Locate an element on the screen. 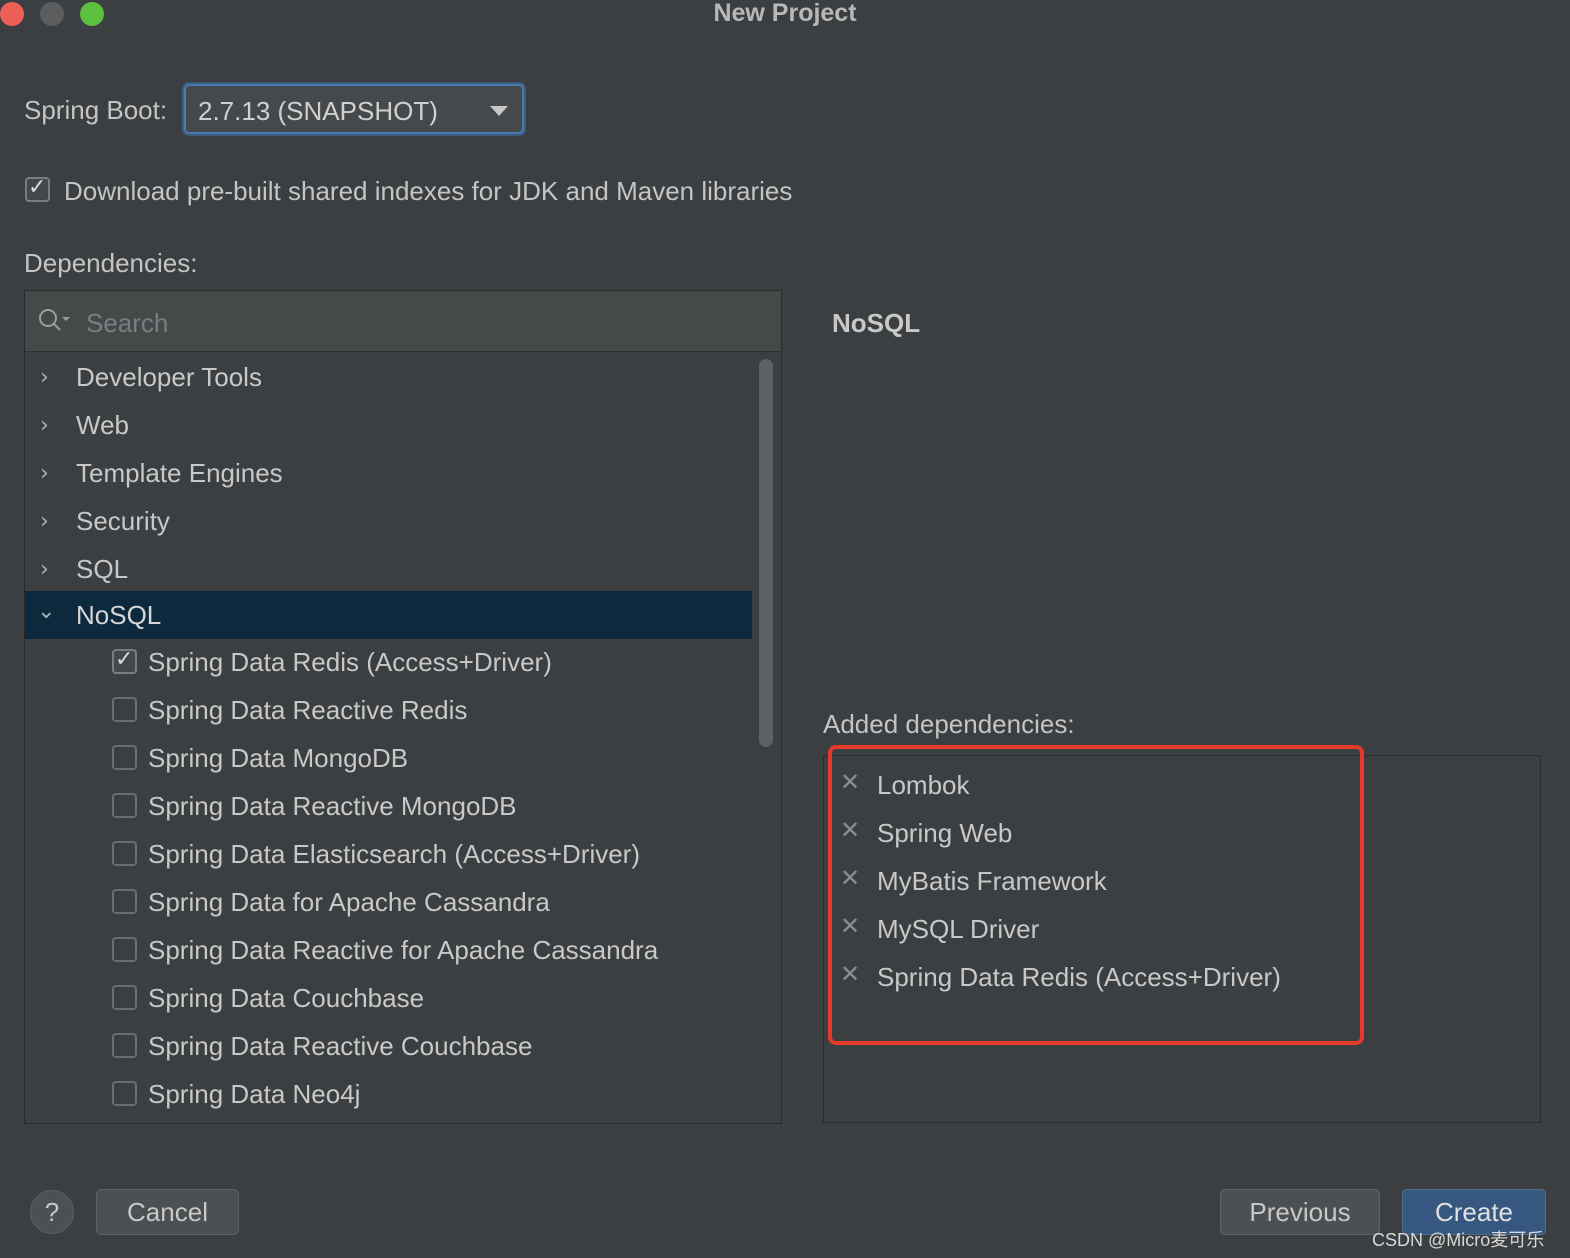 The image size is (1570, 1258). search-placeholder: Search is located at coordinates (127, 323).